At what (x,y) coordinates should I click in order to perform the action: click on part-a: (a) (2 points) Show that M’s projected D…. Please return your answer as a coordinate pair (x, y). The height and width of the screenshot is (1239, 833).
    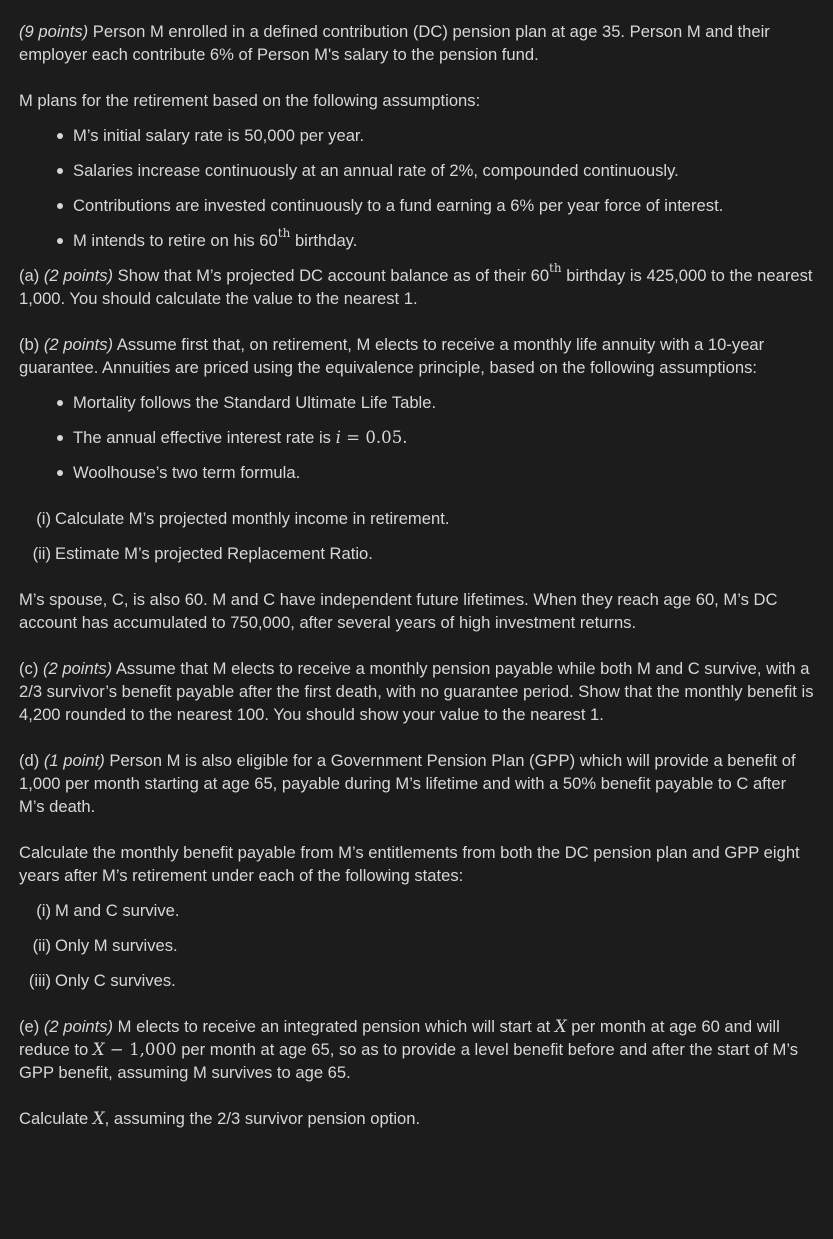
    Looking at the image, I should click on (416, 284).